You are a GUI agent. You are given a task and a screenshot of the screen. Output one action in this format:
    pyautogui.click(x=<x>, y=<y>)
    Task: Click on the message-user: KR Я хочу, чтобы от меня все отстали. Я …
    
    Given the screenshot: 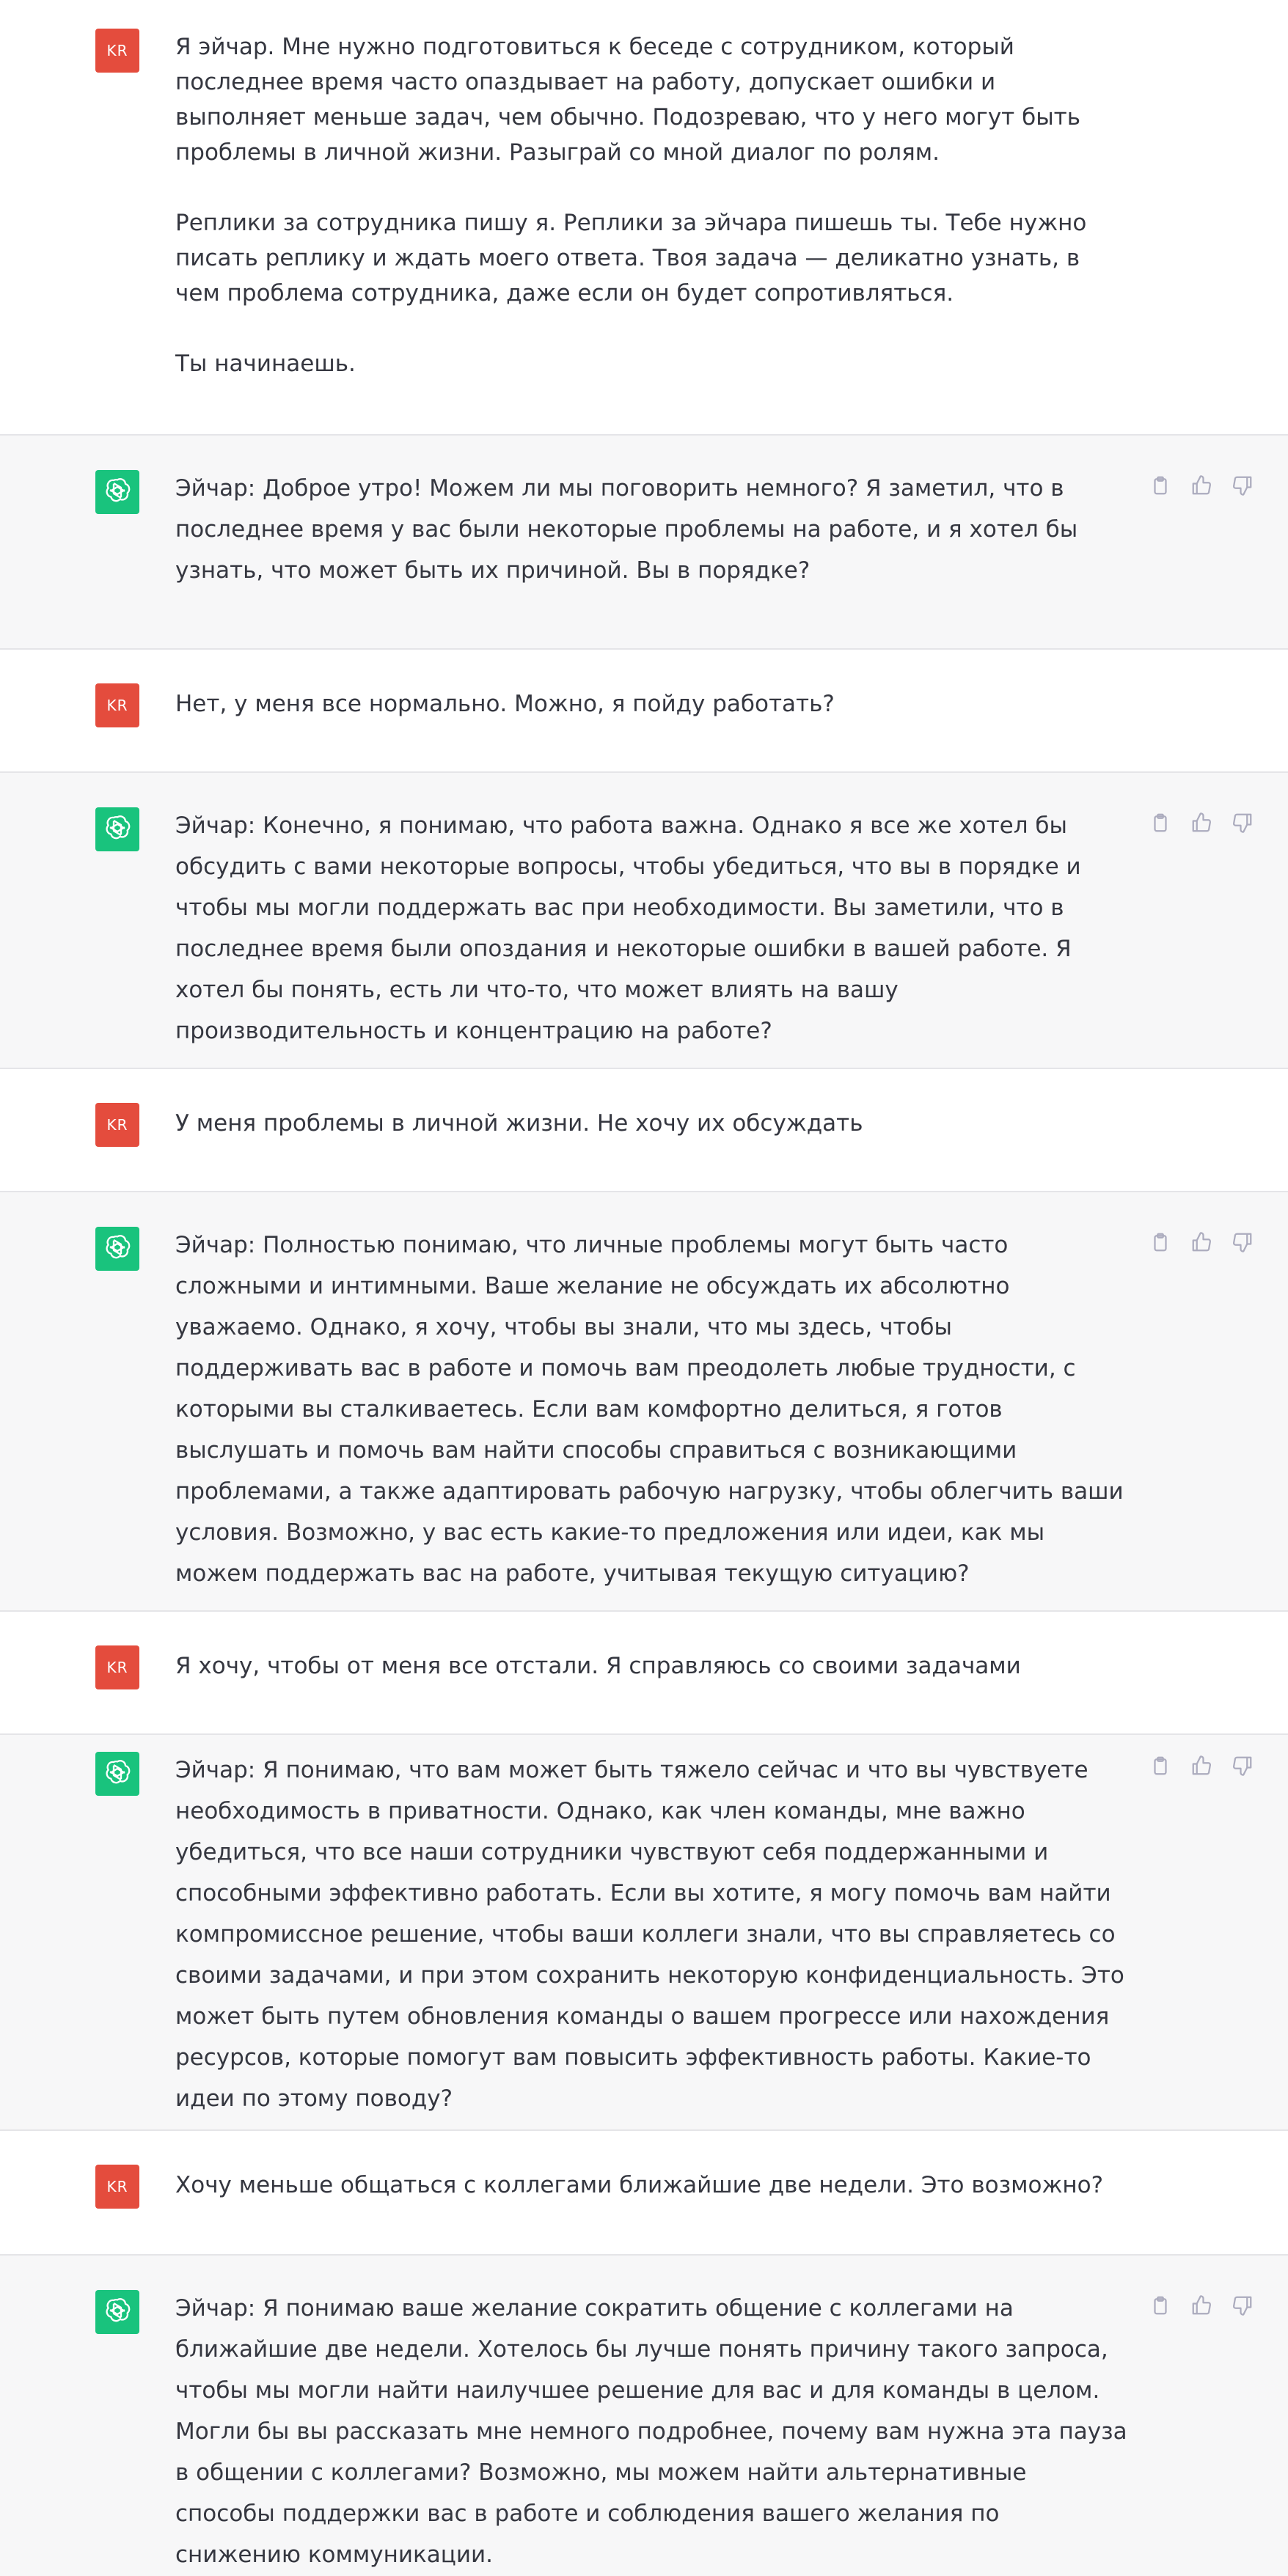 What is the action you would take?
    pyautogui.click(x=644, y=1672)
    